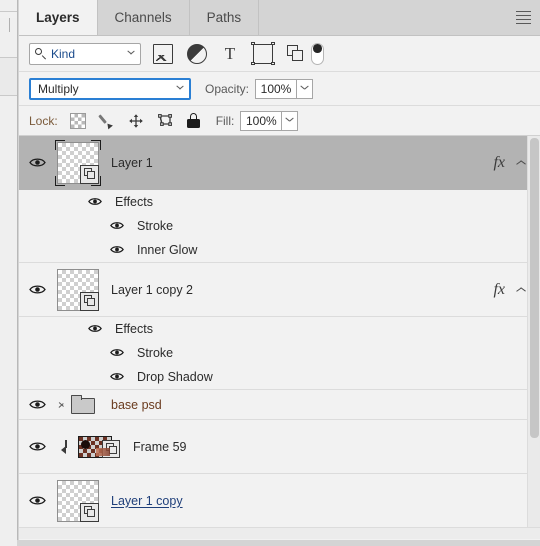 The image size is (540, 546). Describe the element at coordinates (110, 88) in the screenshot. I see `blend-mode-dropdown: Multiply` at that location.